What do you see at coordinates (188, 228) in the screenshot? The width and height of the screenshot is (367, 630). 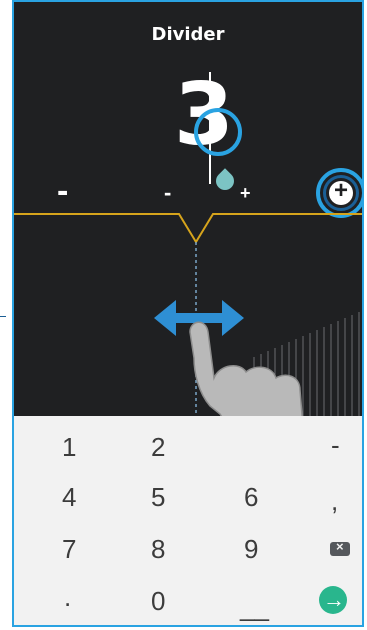 I see `threshold-line` at bounding box center [188, 228].